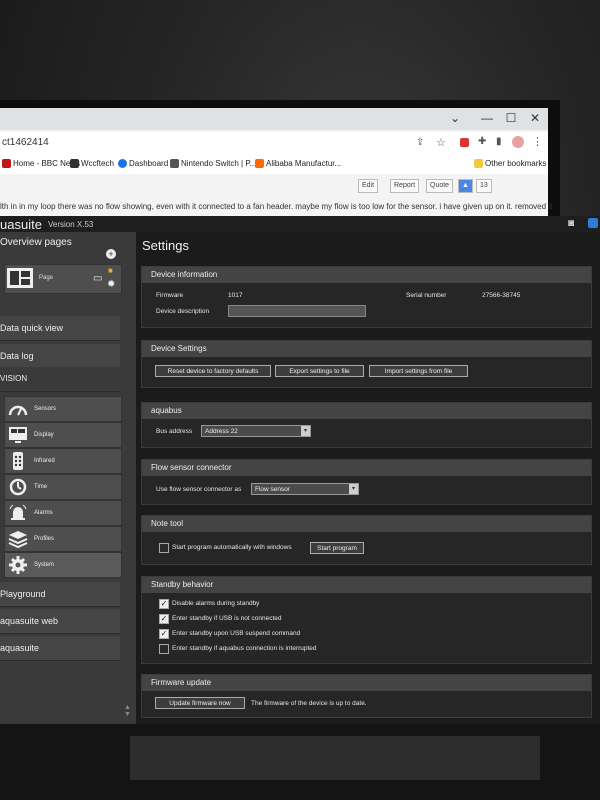 This screenshot has width=600, height=800. What do you see at coordinates (63, 565) in the screenshot?
I see `sidebar-item-system: System` at bounding box center [63, 565].